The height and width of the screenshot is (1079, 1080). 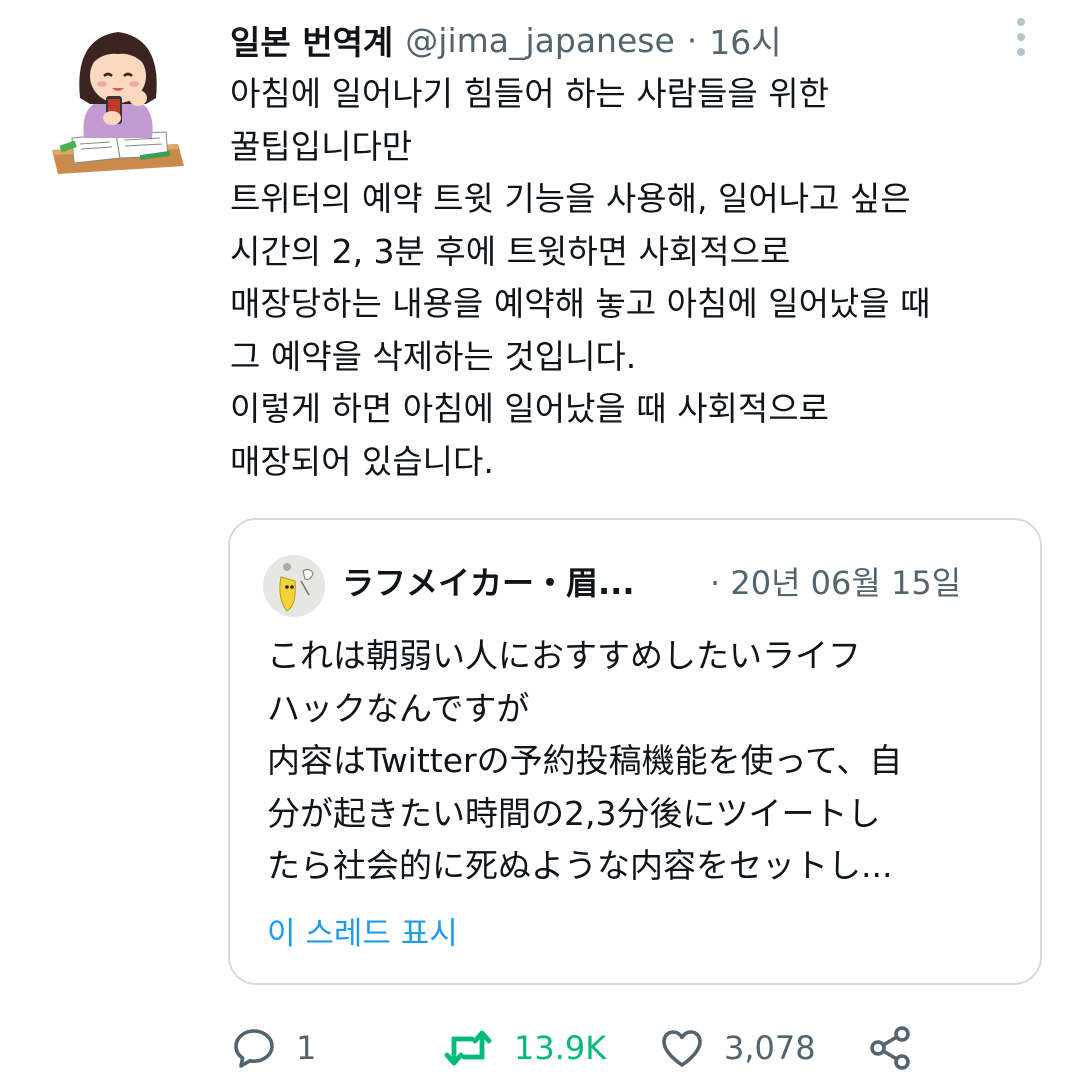 I want to click on author-avatar, so click(x=118, y=98).